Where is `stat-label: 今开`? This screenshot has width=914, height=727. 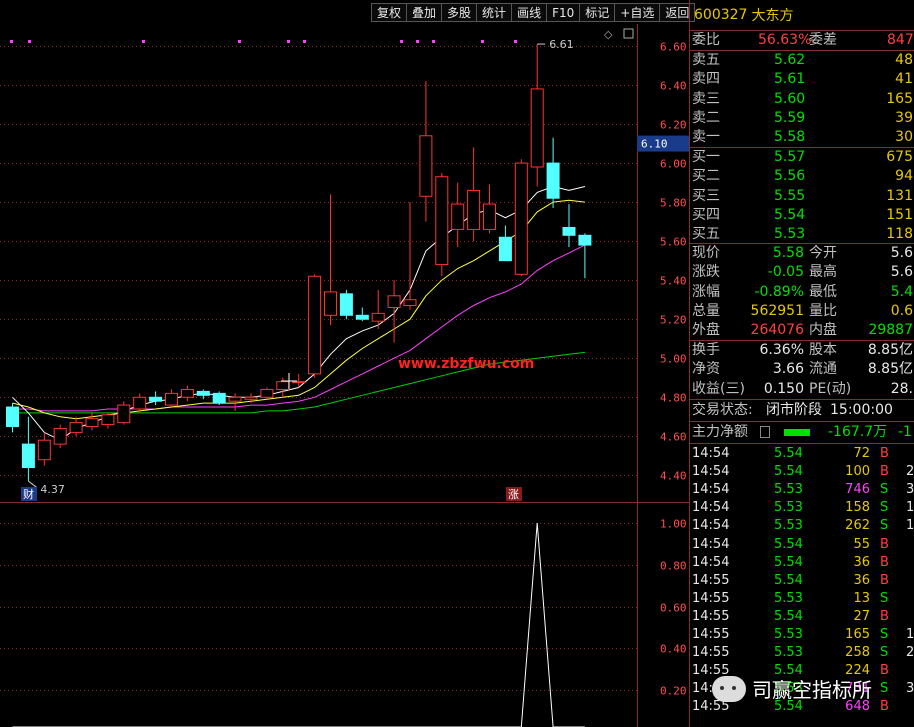
stat-label: 今开 is located at coordinates (823, 253).